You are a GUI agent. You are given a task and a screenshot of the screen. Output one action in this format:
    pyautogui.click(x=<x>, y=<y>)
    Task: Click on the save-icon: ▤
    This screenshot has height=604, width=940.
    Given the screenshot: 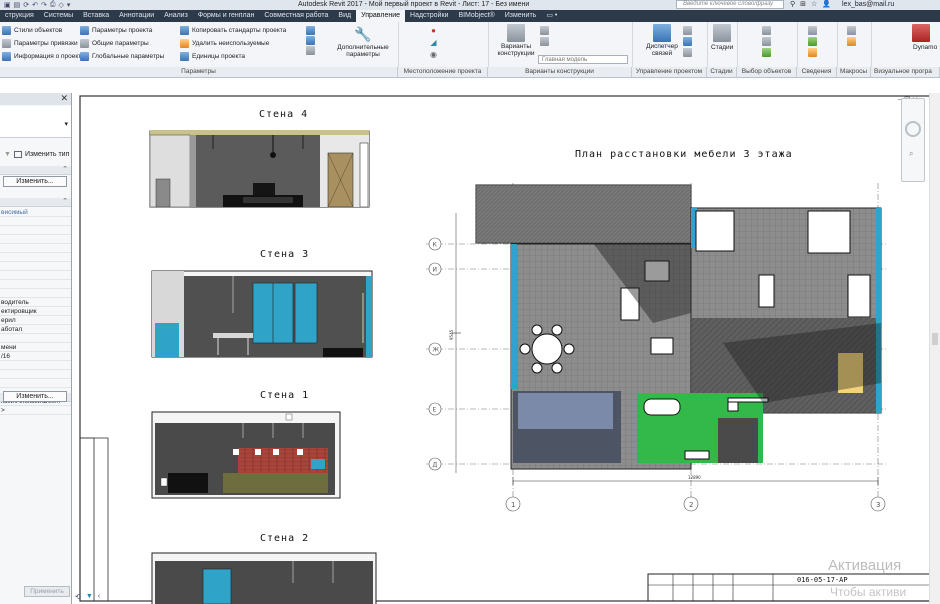 What is the action you would take?
    pyautogui.click(x=17, y=5)
    